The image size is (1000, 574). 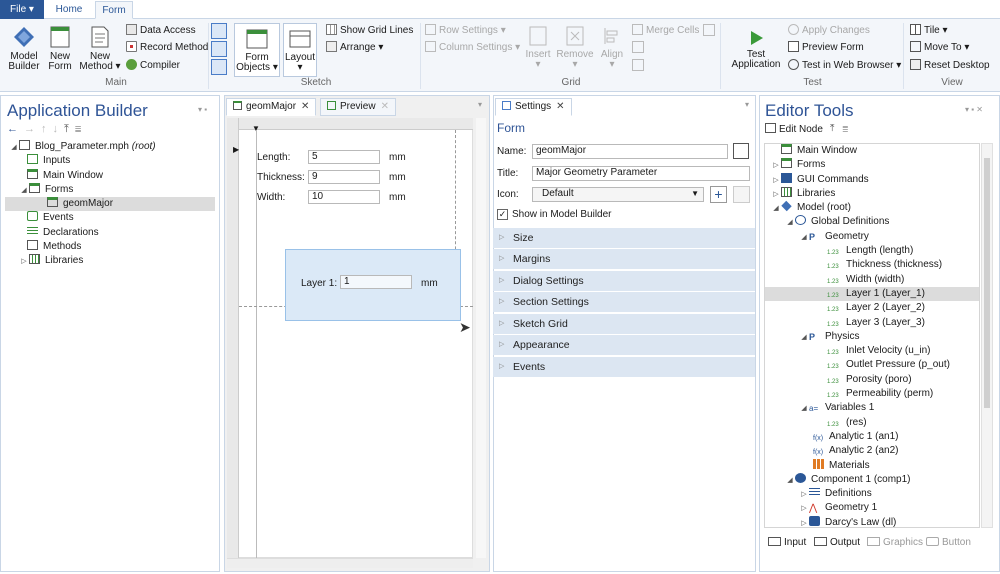 What do you see at coordinates (630, 151) in the screenshot?
I see `name-input: geomMajor` at bounding box center [630, 151].